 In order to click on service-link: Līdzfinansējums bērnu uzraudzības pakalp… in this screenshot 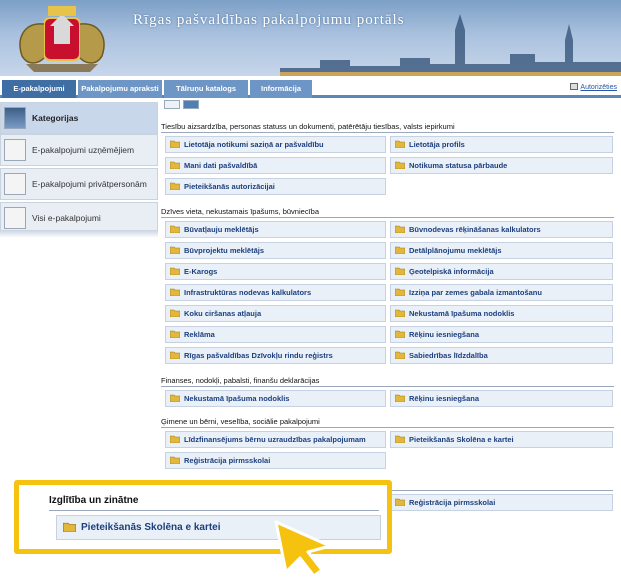, I will do `click(275, 439)`.